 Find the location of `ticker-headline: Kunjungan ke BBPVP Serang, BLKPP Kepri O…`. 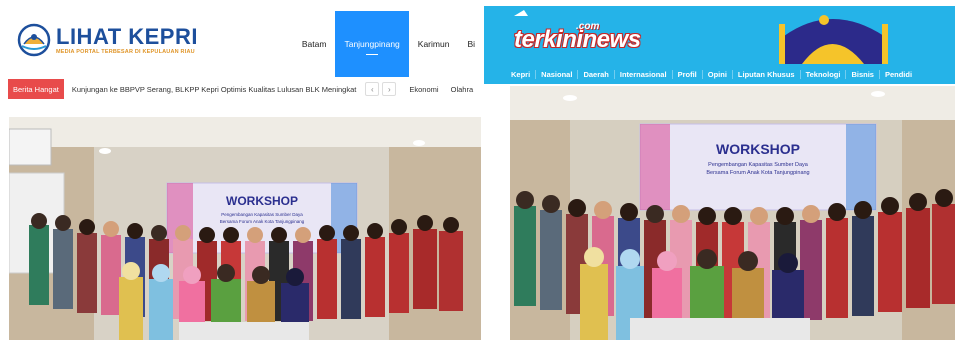

ticker-headline: Kunjungan ke BBPVP Serang, BLKPP Kepri O… is located at coordinates (214, 89).